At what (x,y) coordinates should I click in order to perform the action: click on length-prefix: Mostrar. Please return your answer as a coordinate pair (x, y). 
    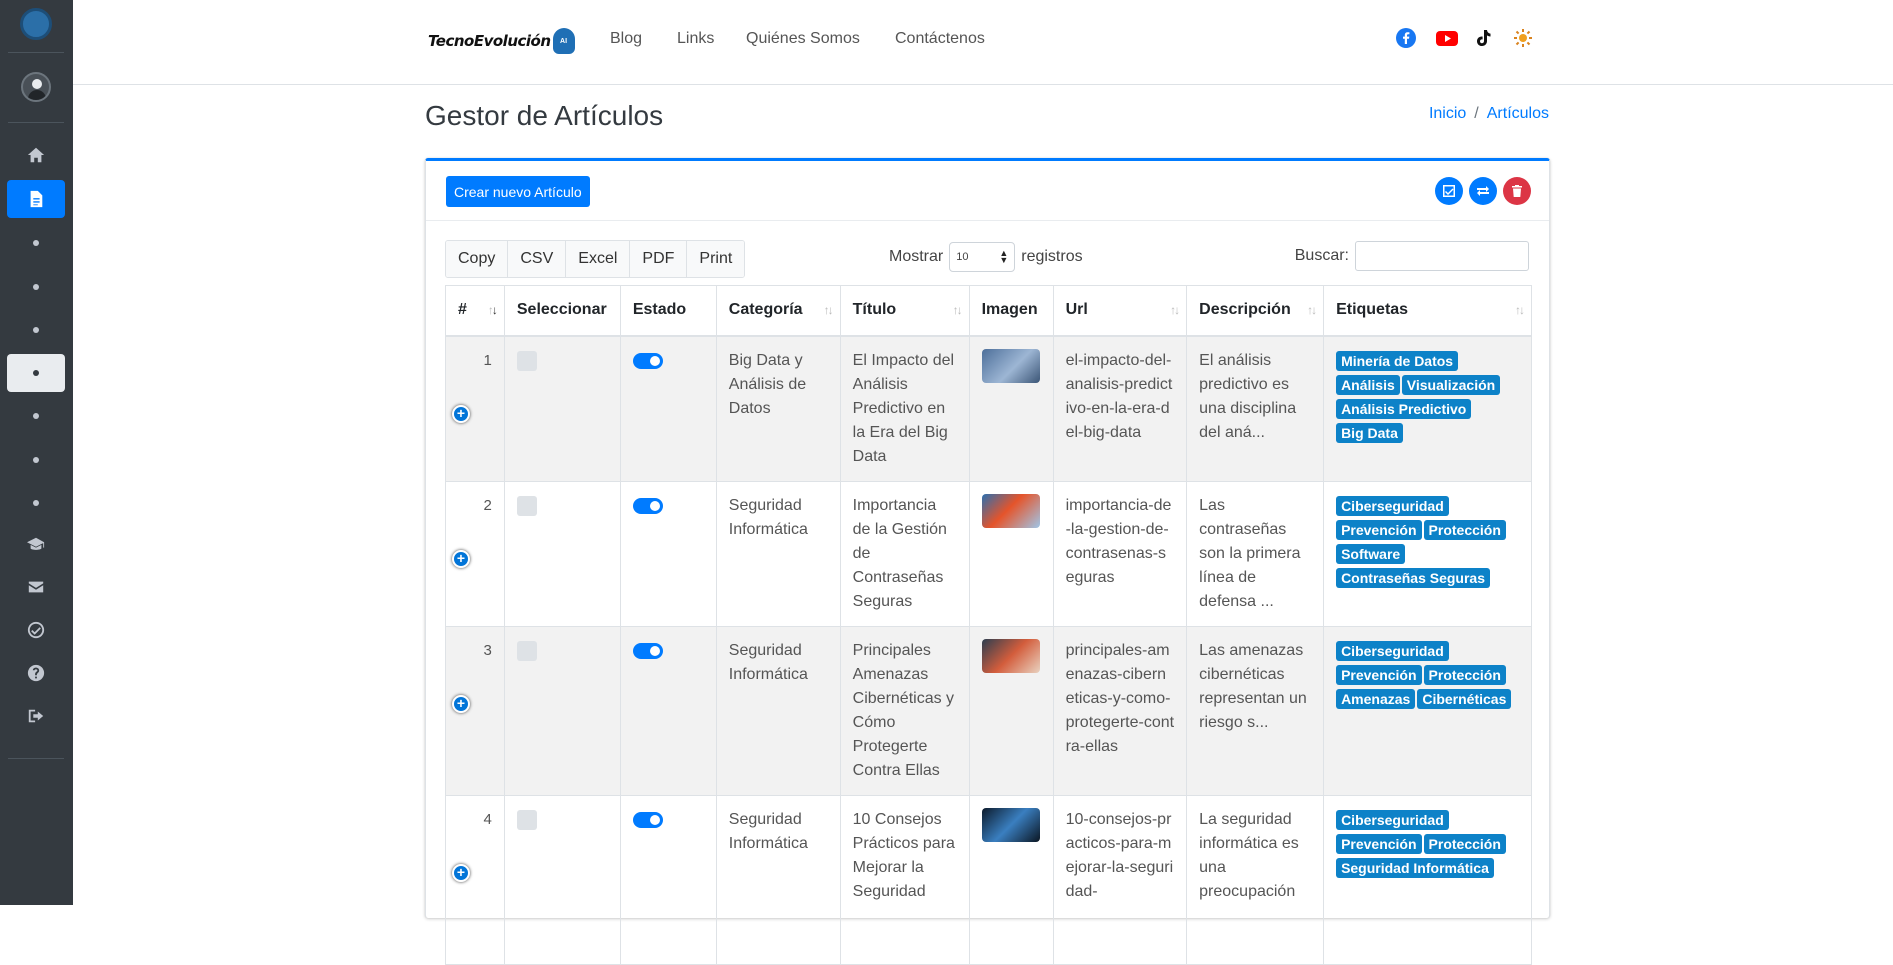
    Looking at the image, I should click on (916, 256).